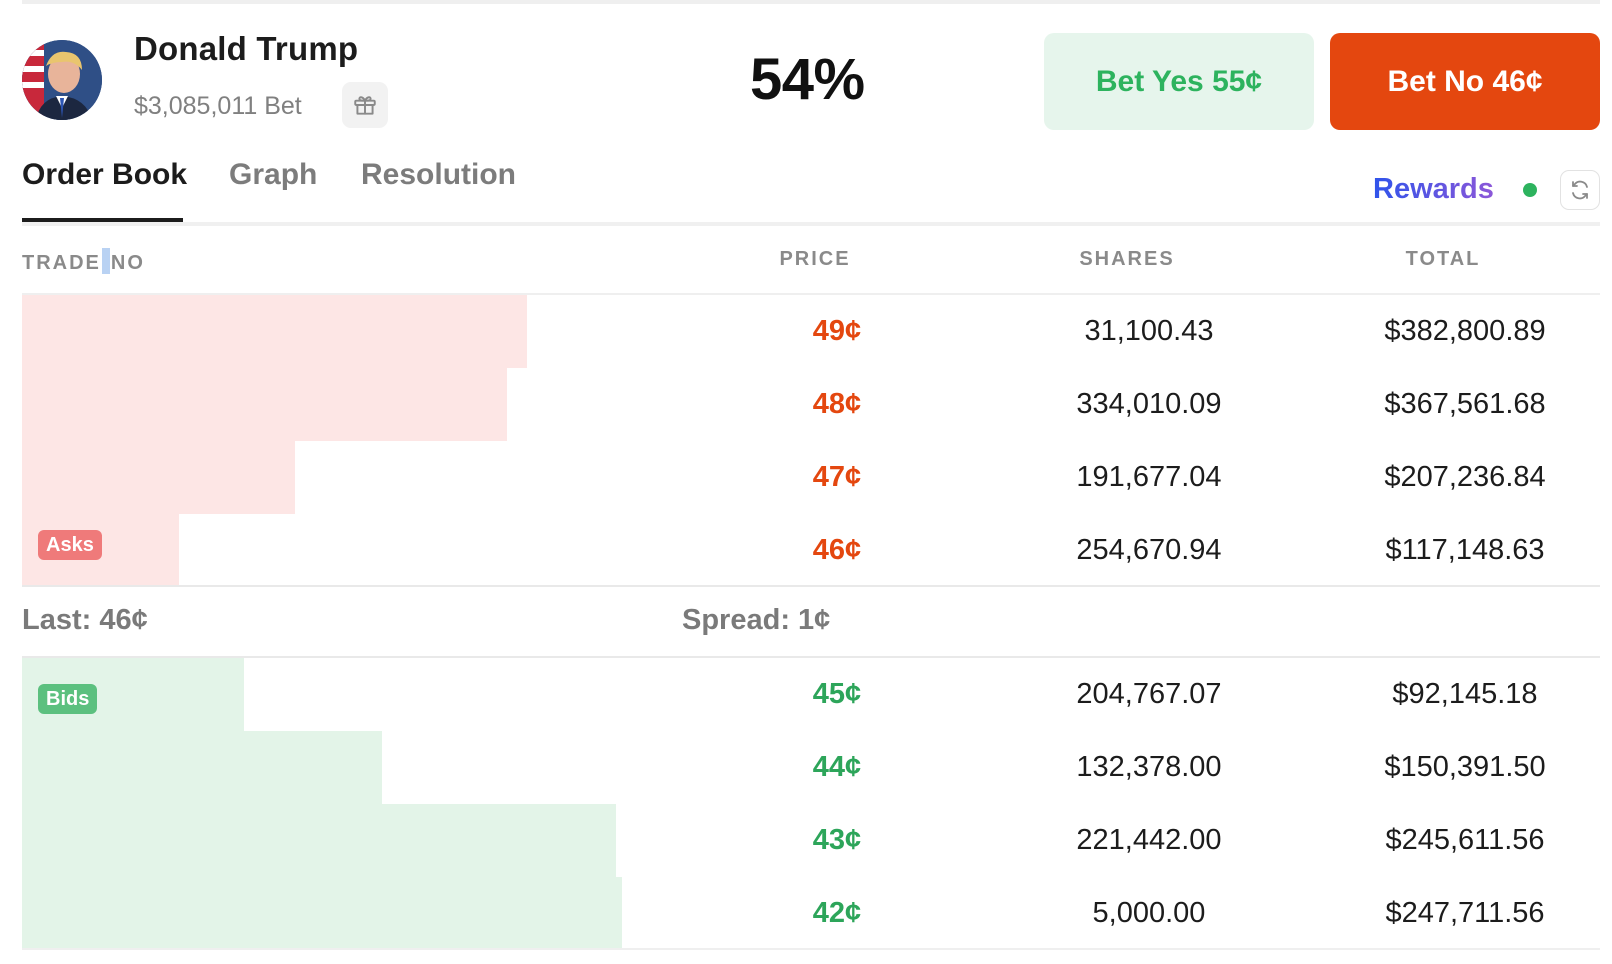 The image size is (1612, 964). I want to click on gift-button, so click(365, 105).